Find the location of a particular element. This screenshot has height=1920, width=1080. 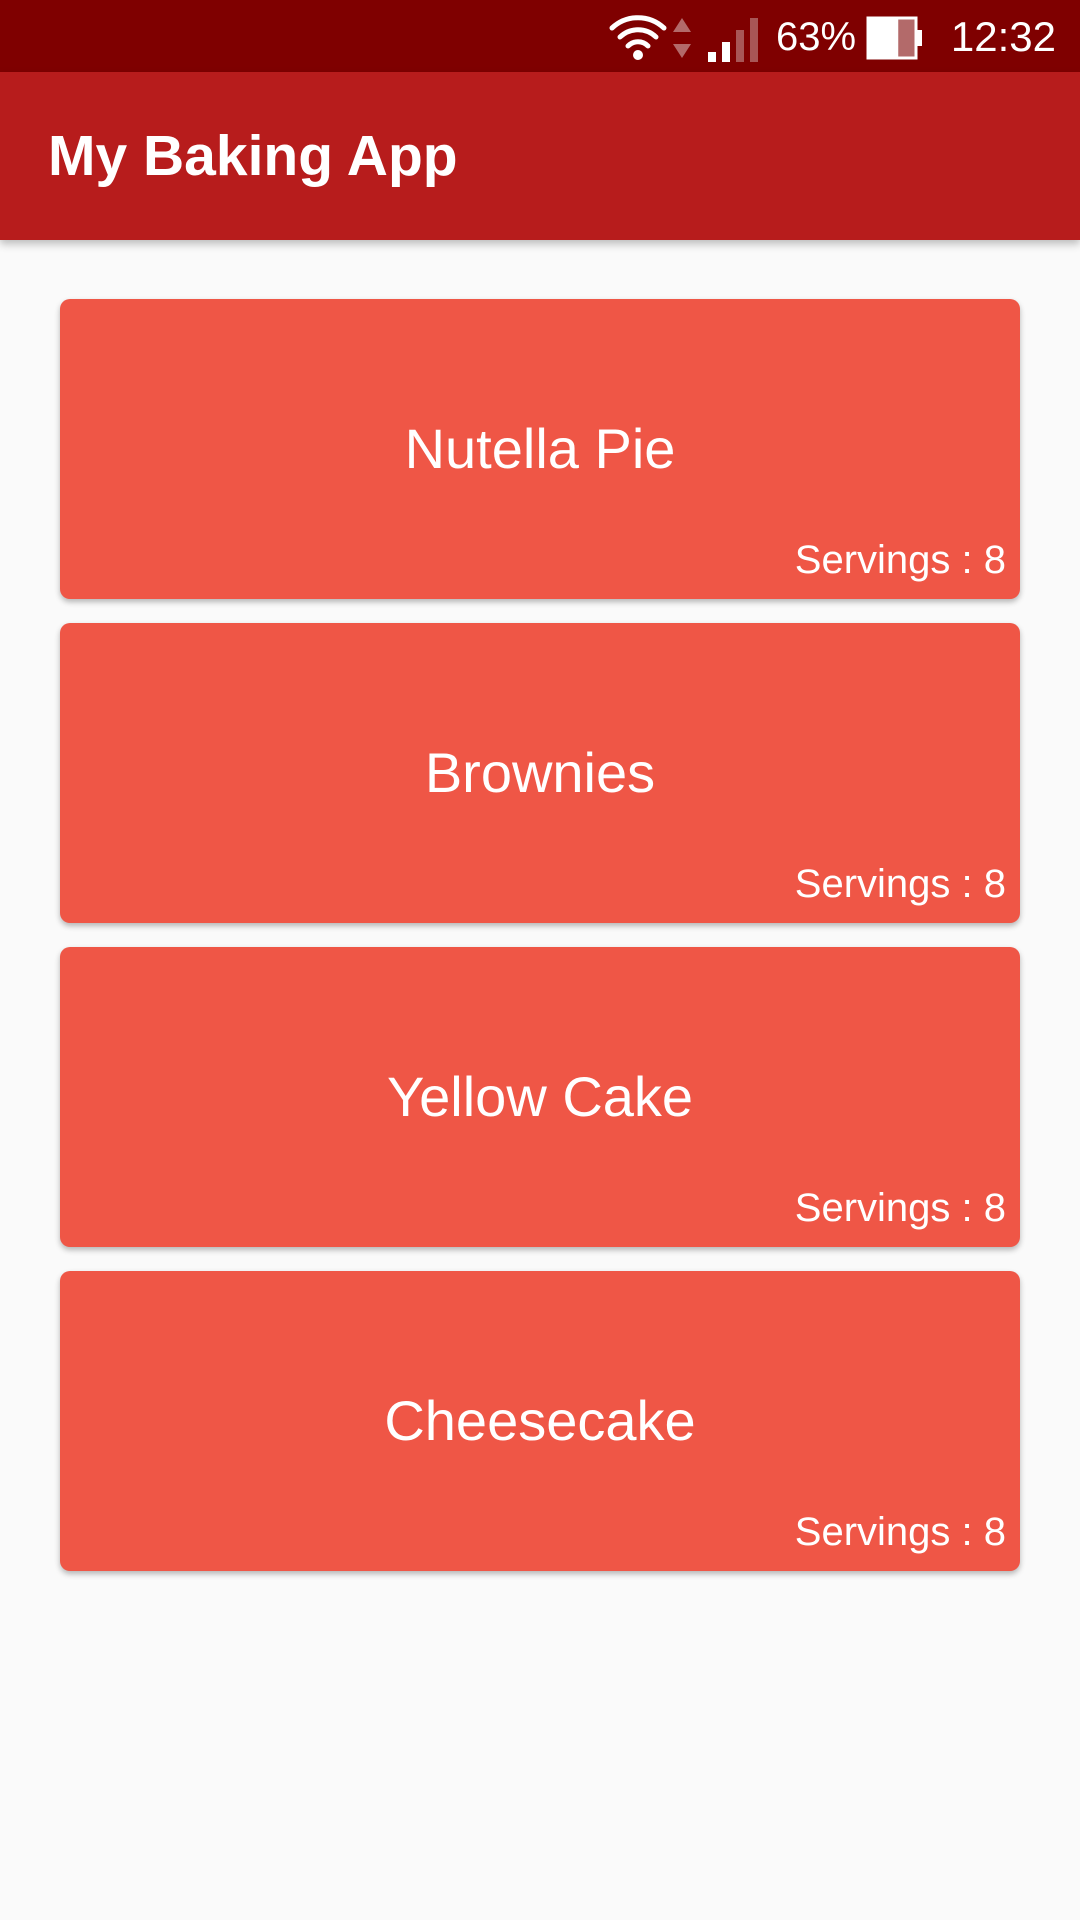

recipe-card: Brownies Servings : 8 is located at coordinates (540, 773).